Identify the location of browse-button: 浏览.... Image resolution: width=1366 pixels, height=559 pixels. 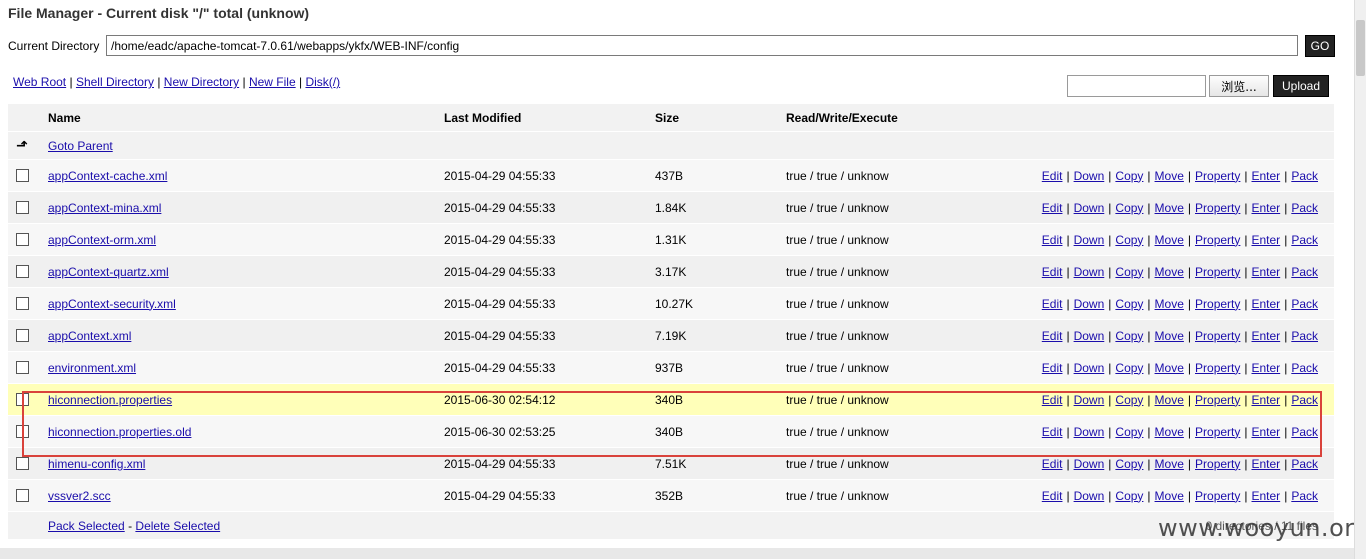
(1239, 86).